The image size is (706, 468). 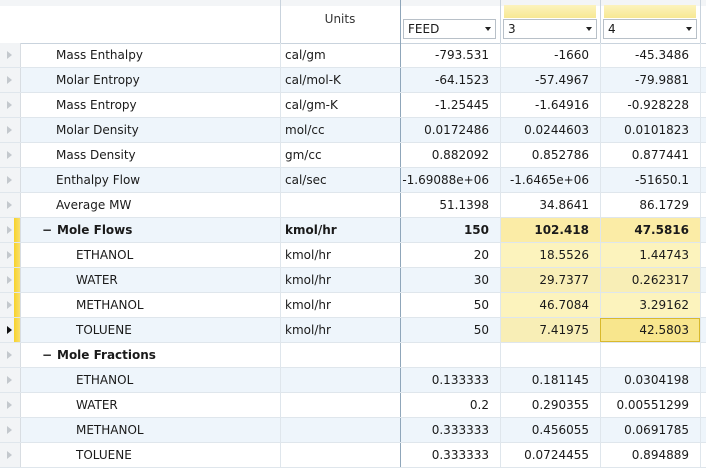 What do you see at coordinates (450, 380) in the screenshot?
I see `feed-value-cell: 0.133333` at bounding box center [450, 380].